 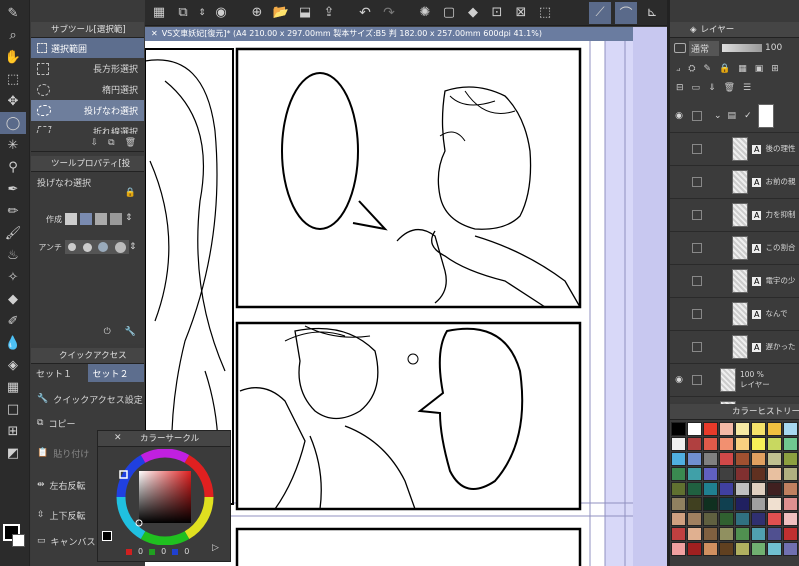 What do you see at coordinates (13, 123) in the screenshot?
I see `lasso-tool-icon: ◯` at bounding box center [13, 123].